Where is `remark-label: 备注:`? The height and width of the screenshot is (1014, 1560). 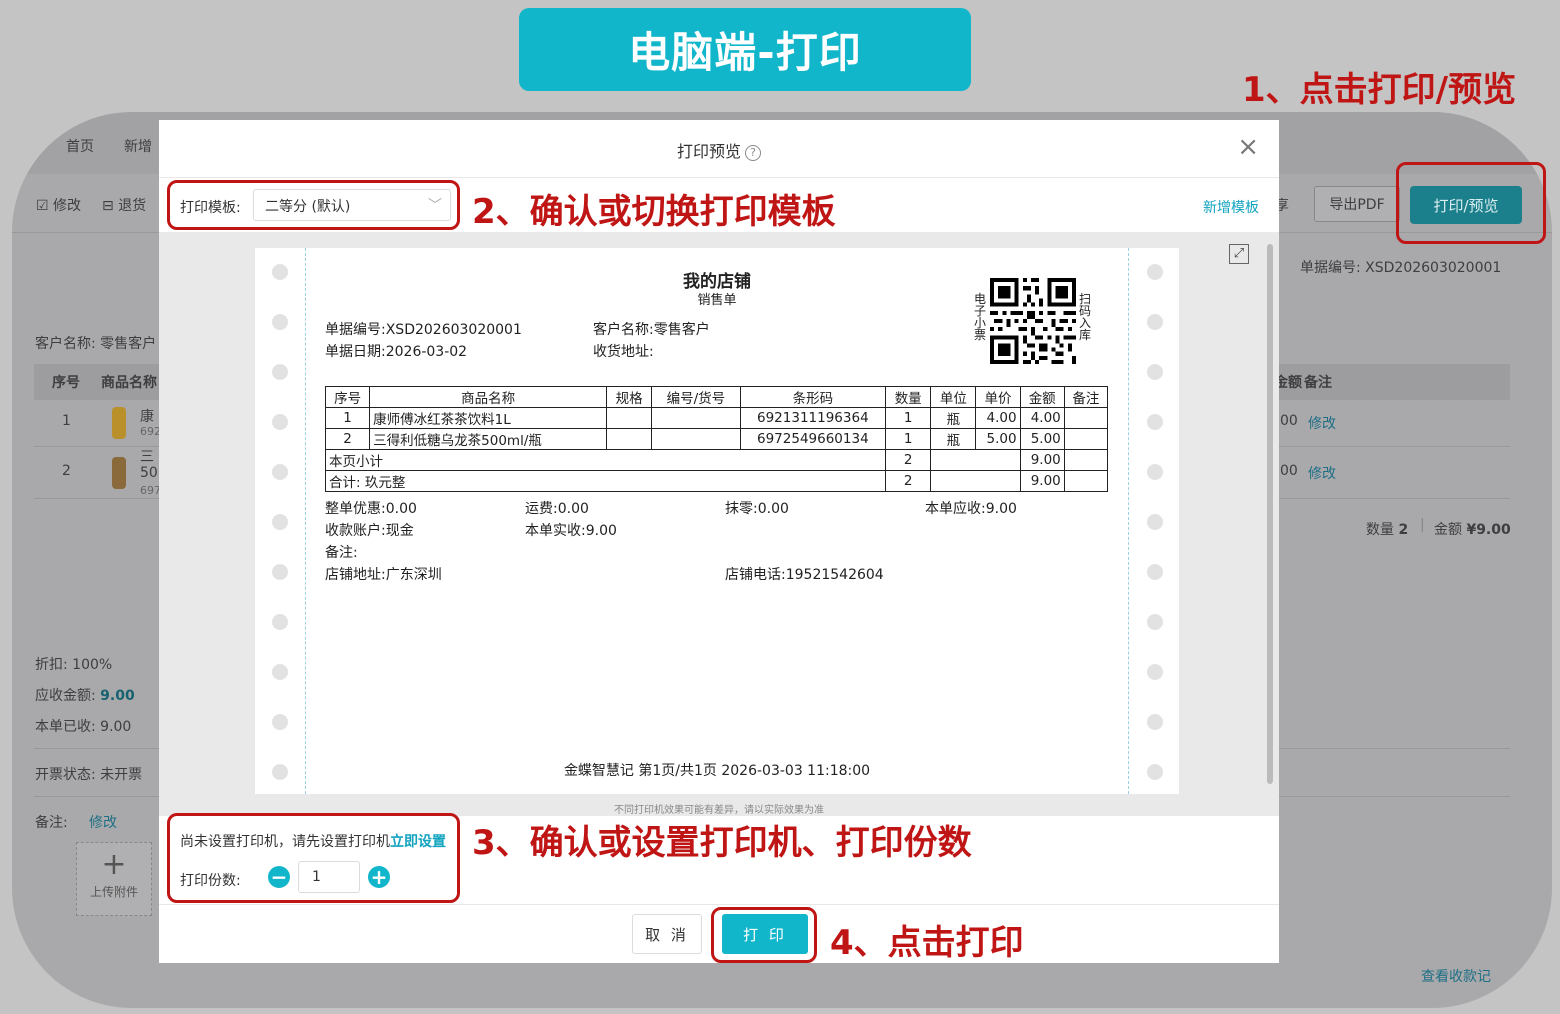
remark-label: 备注: is located at coordinates (51, 823).